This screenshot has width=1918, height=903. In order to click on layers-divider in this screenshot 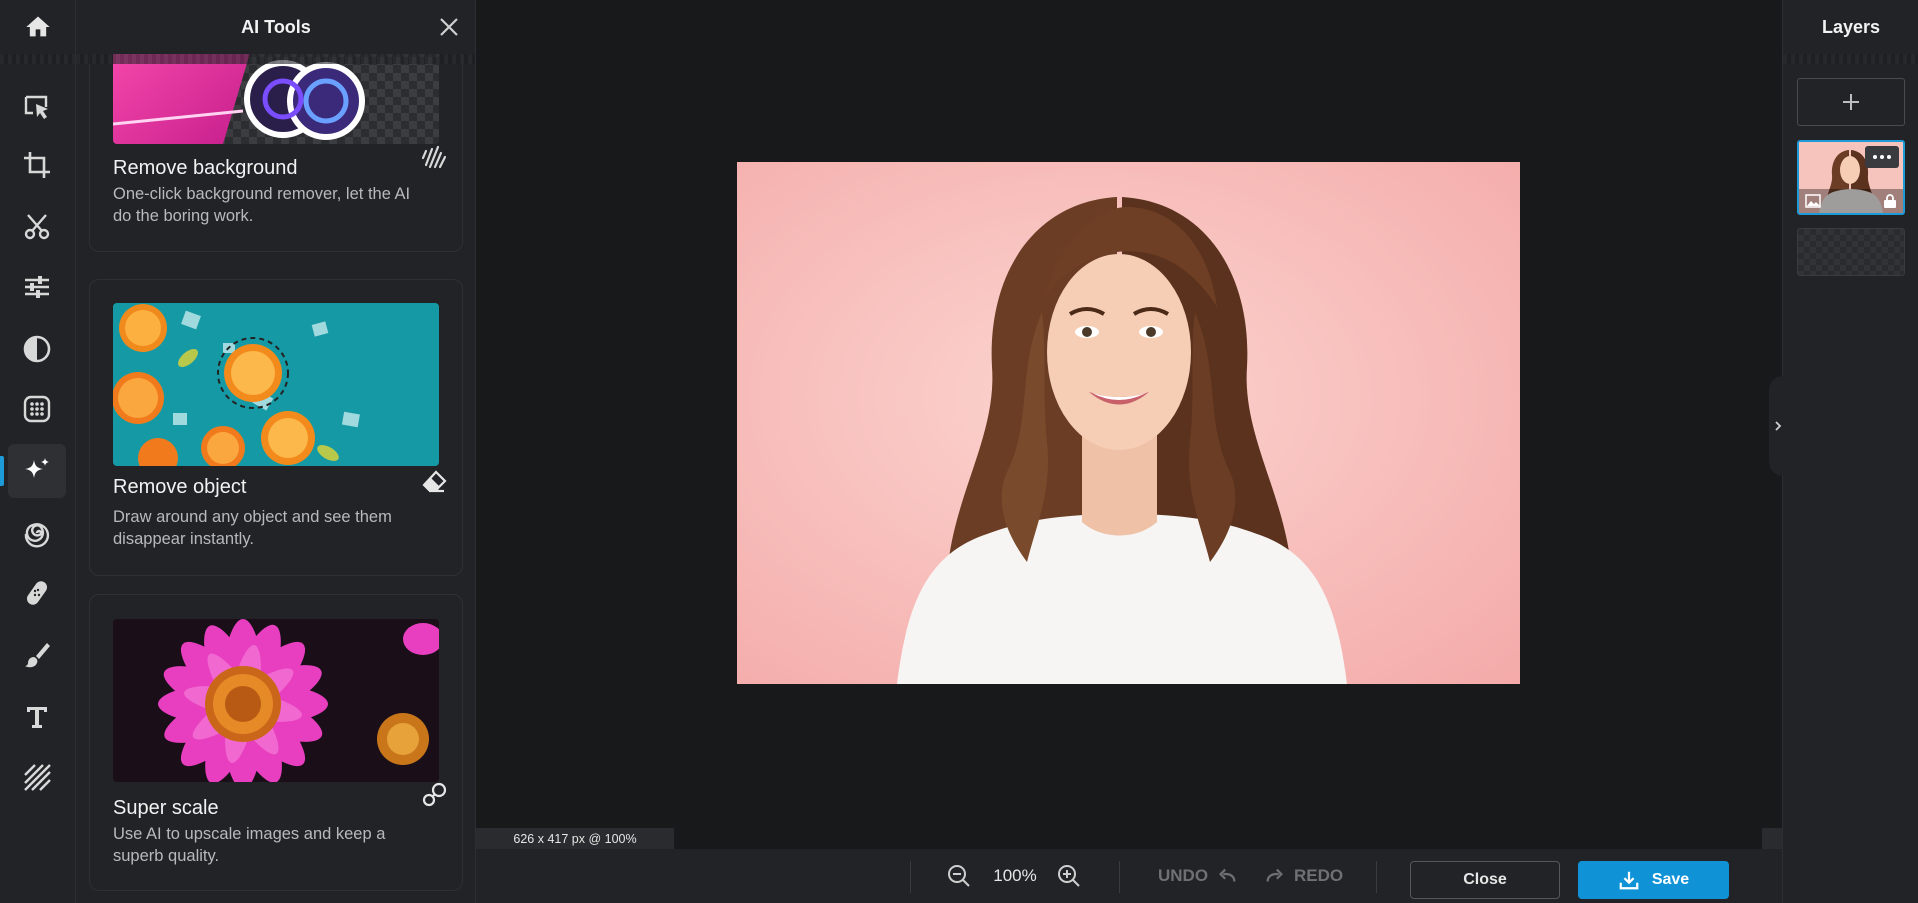, I will do `click(1850, 59)`.